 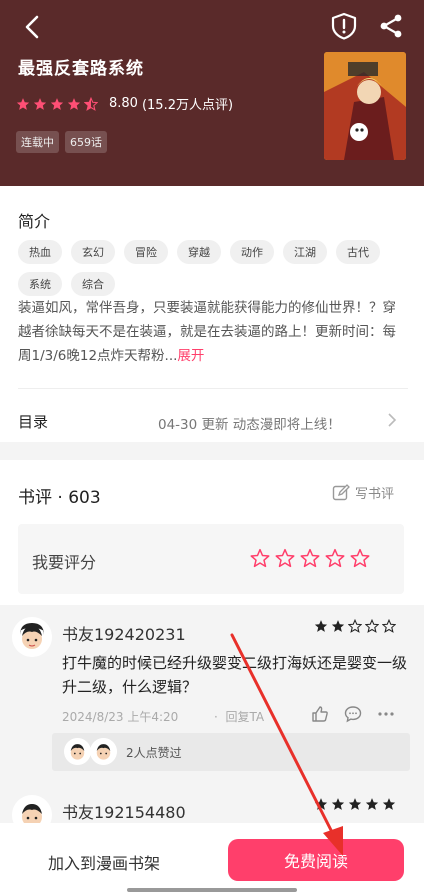 I want to click on rate-stars, so click(x=312, y=558).